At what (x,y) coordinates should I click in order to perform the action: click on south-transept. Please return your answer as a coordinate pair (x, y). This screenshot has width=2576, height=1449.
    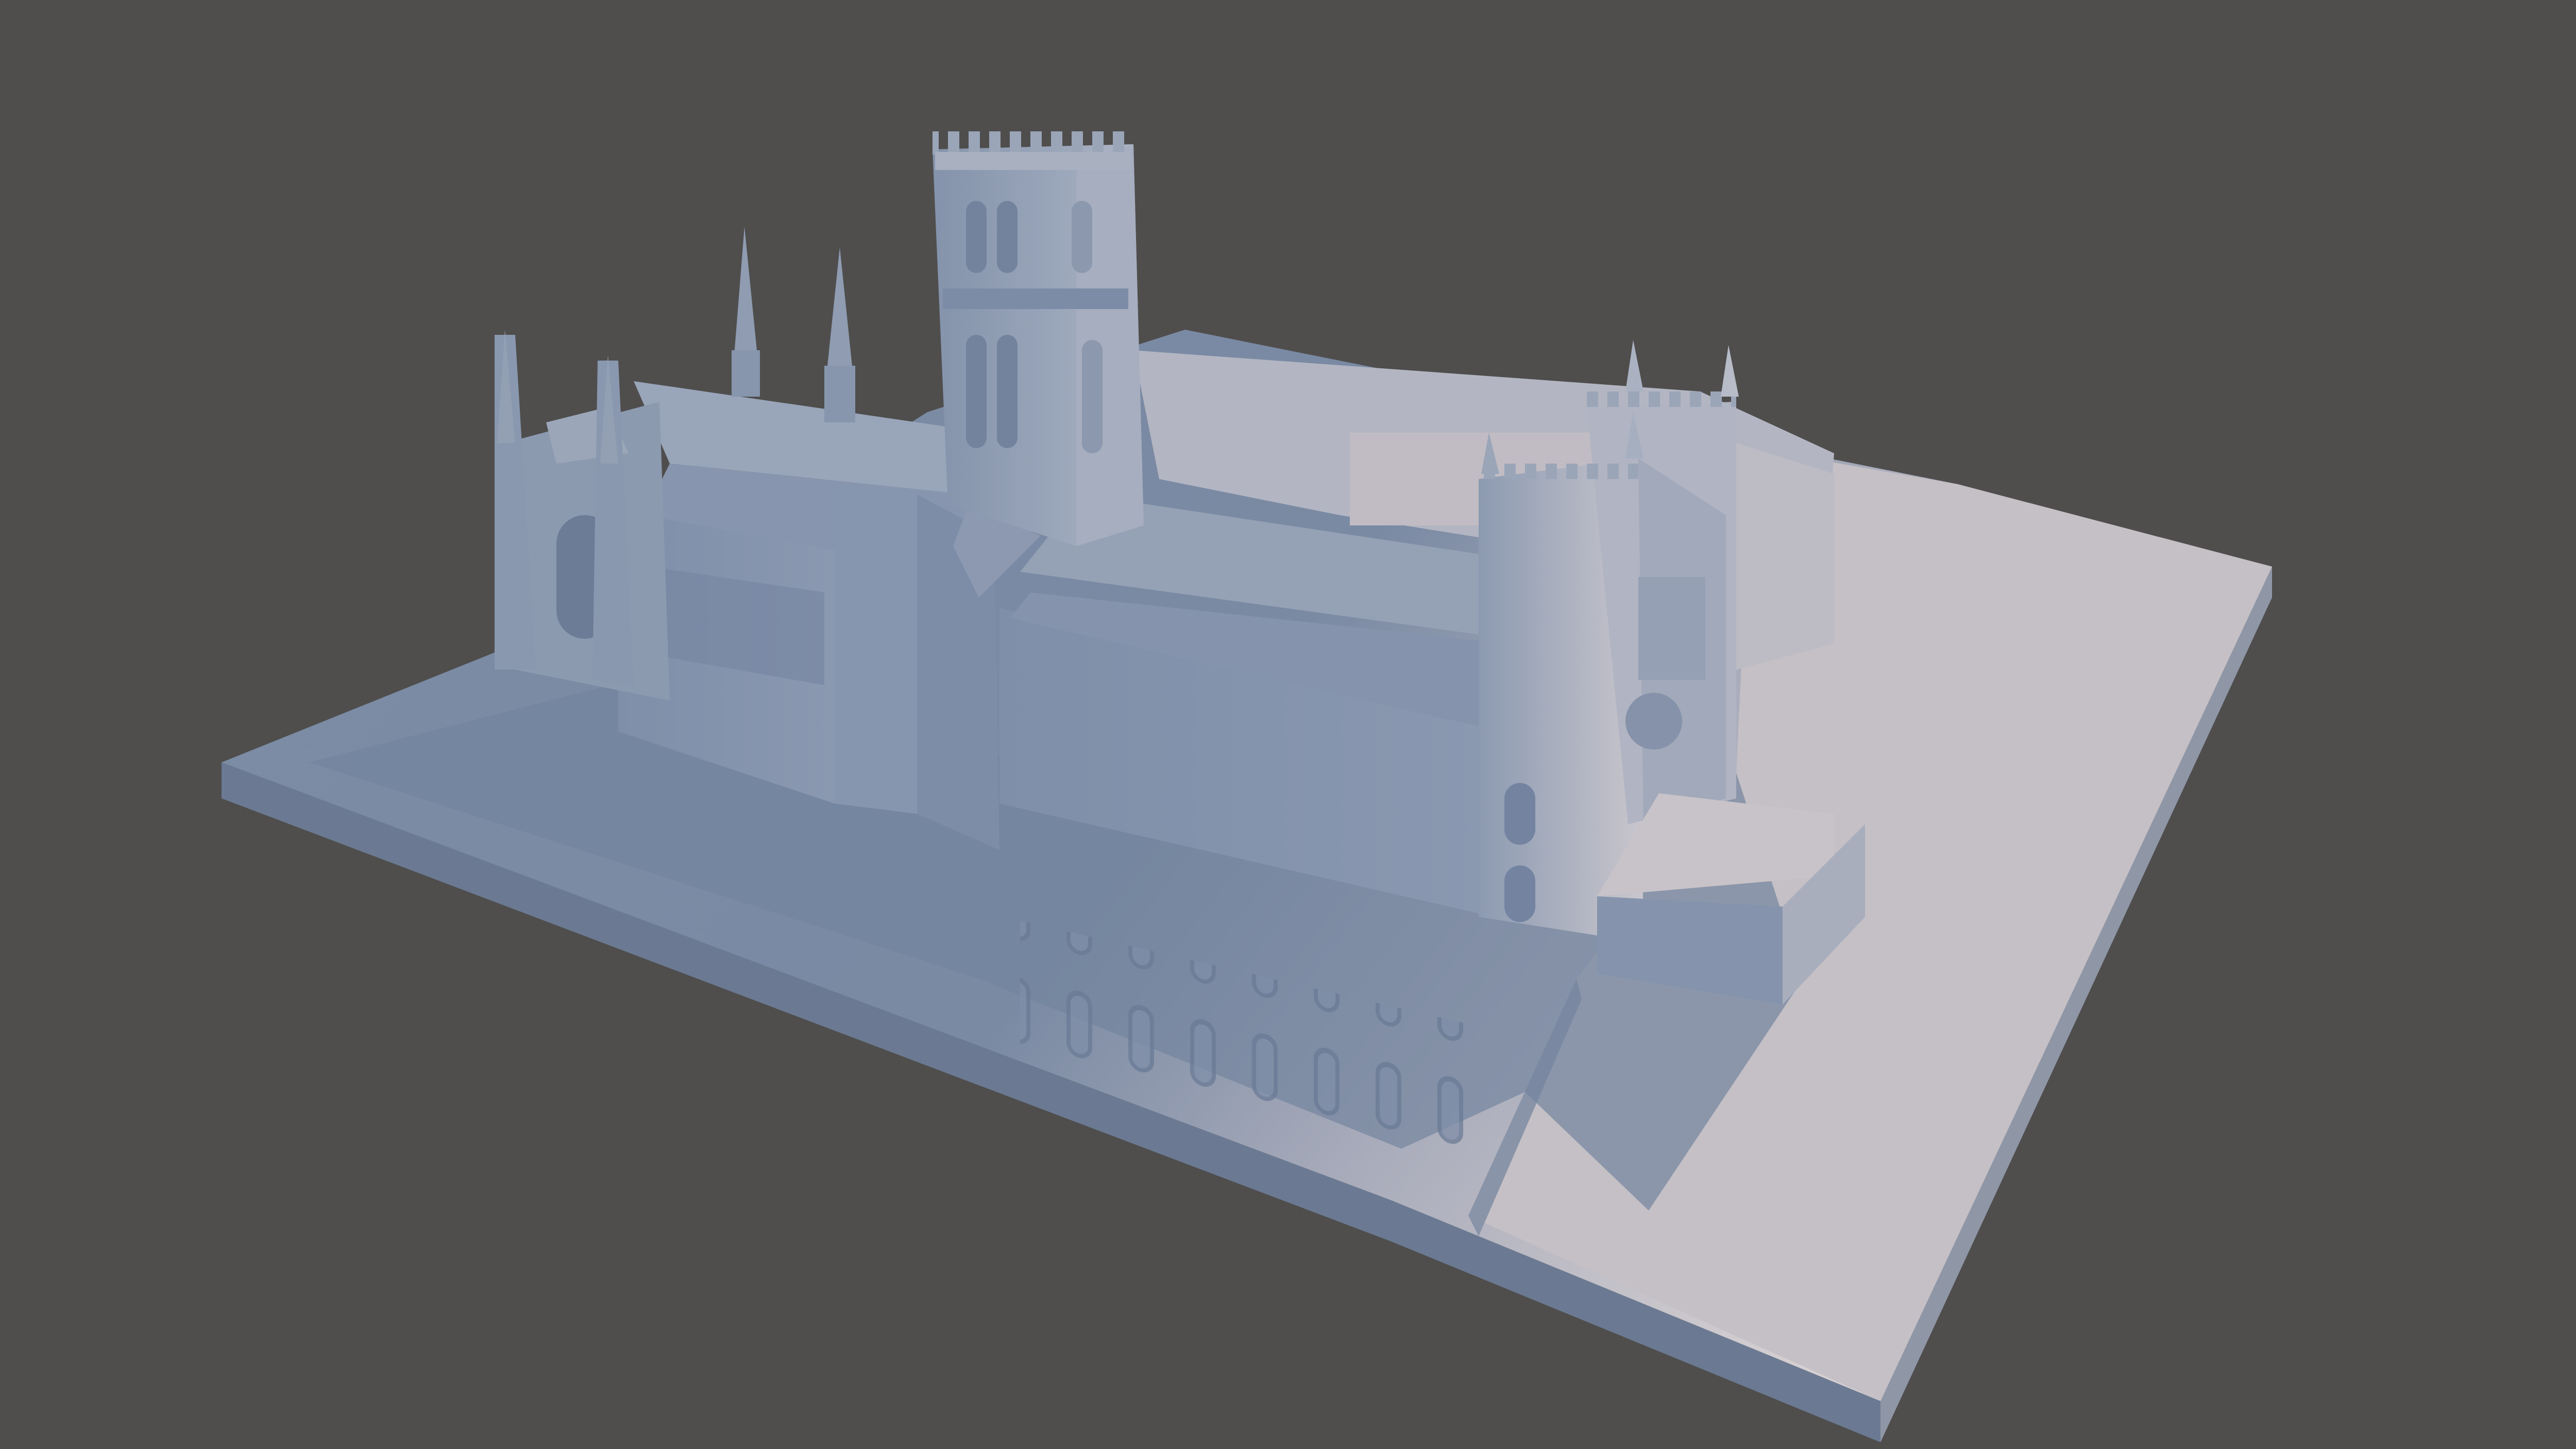
    Looking at the image, I should click on (876, 649).